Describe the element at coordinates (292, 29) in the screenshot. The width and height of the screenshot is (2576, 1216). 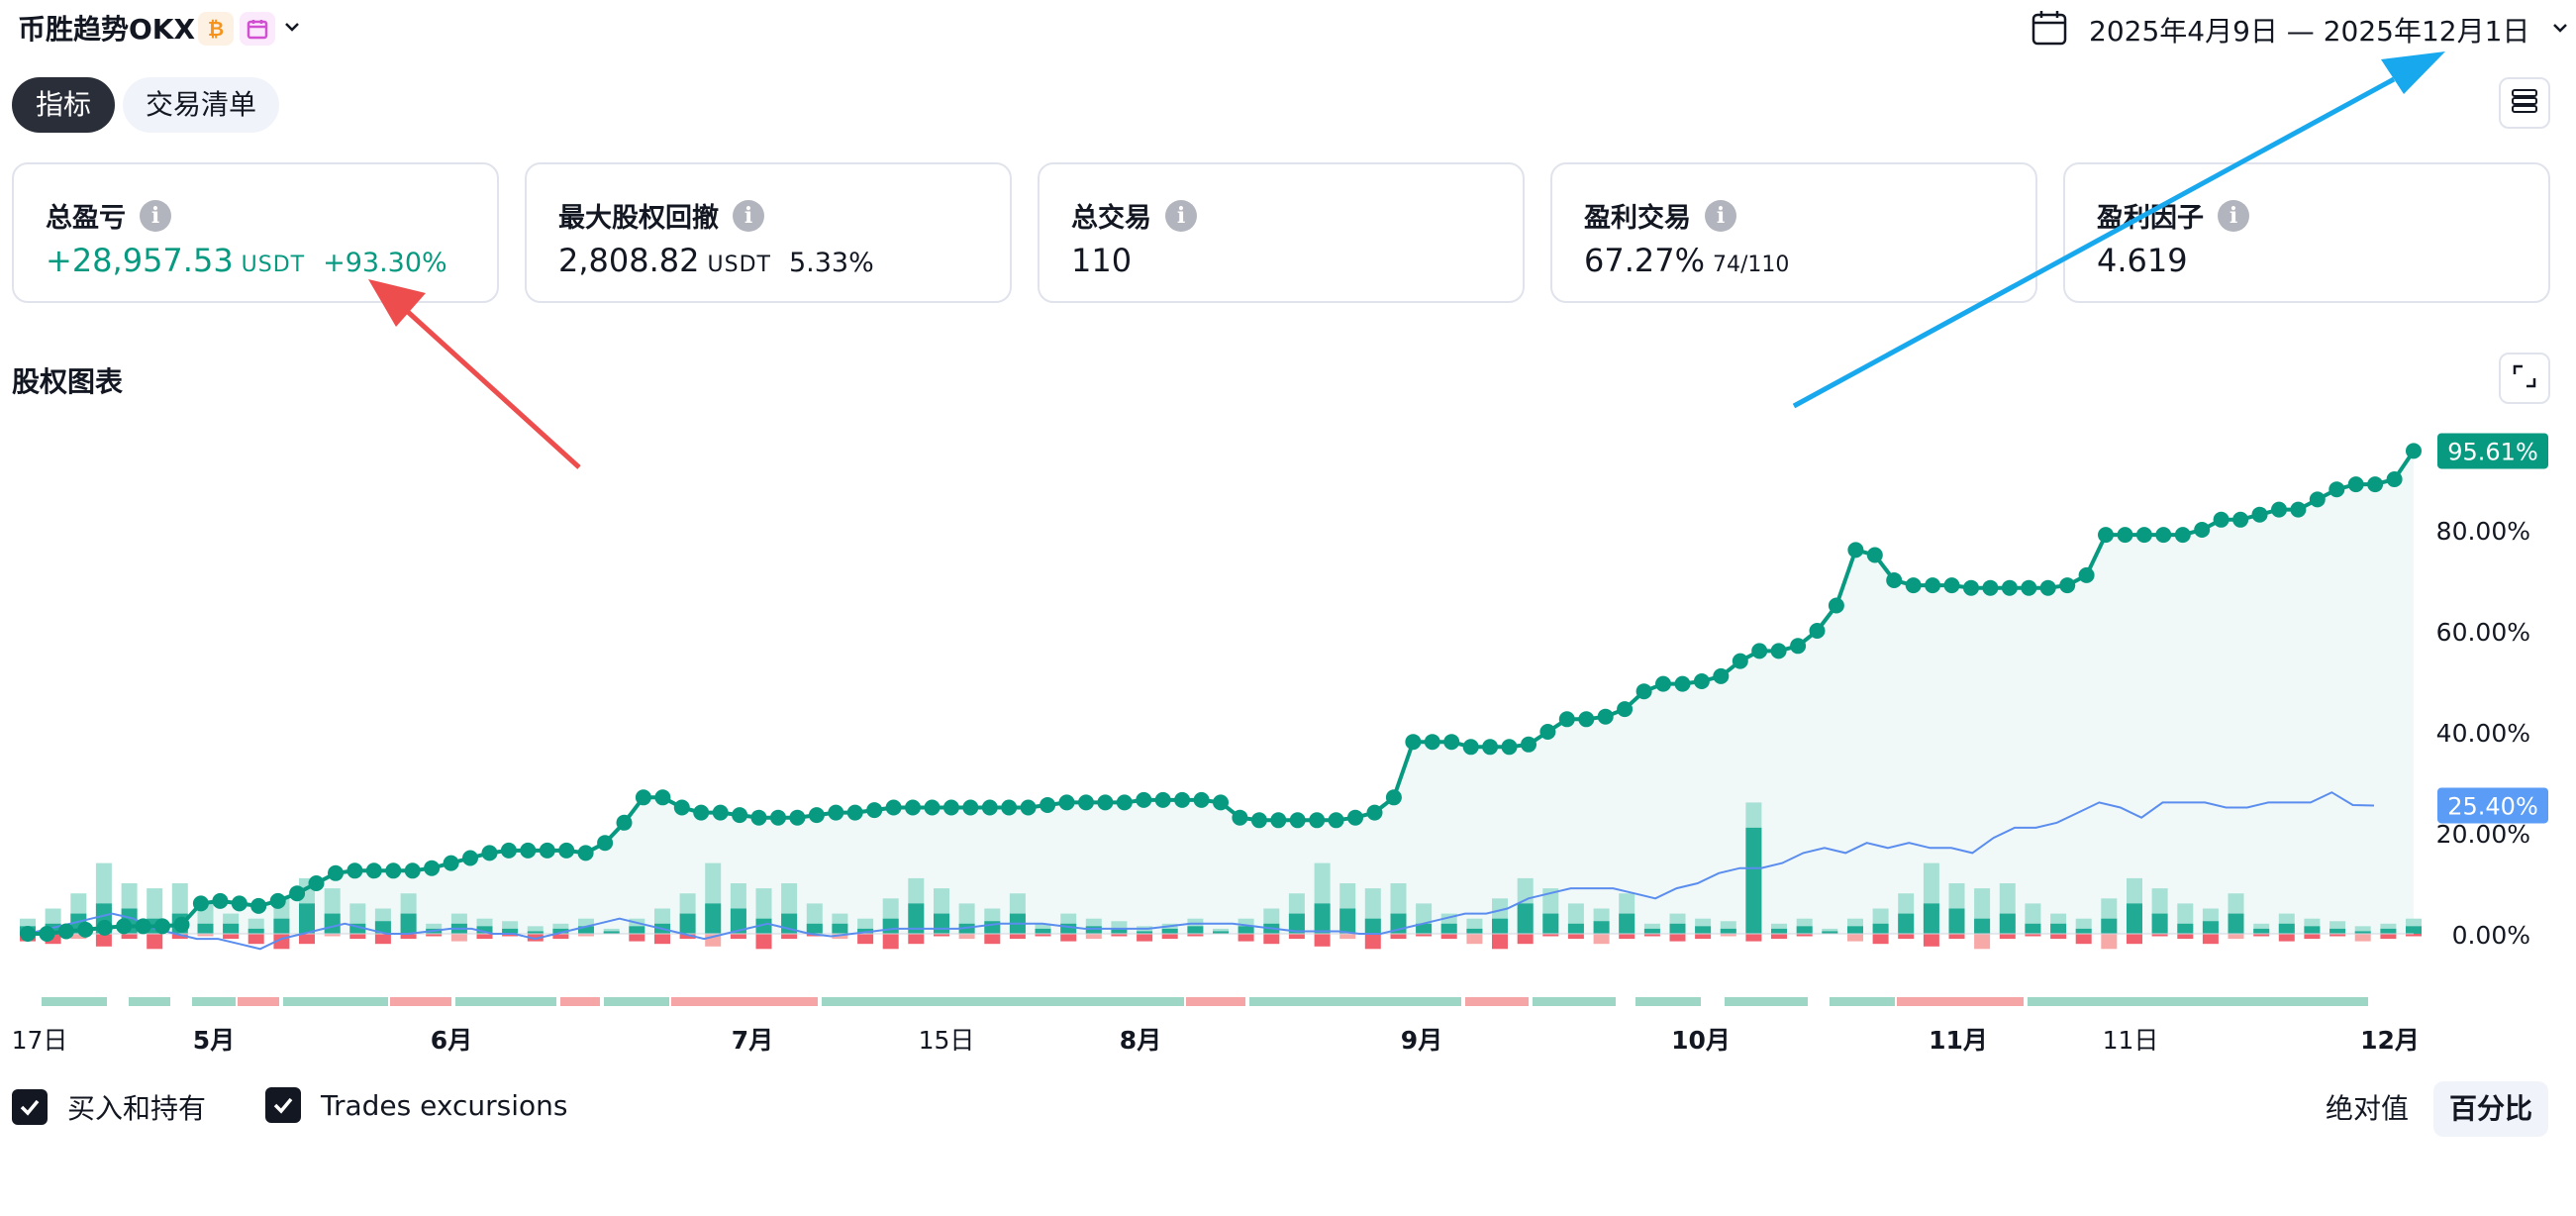
I see `chevron-down-icon` at that location.